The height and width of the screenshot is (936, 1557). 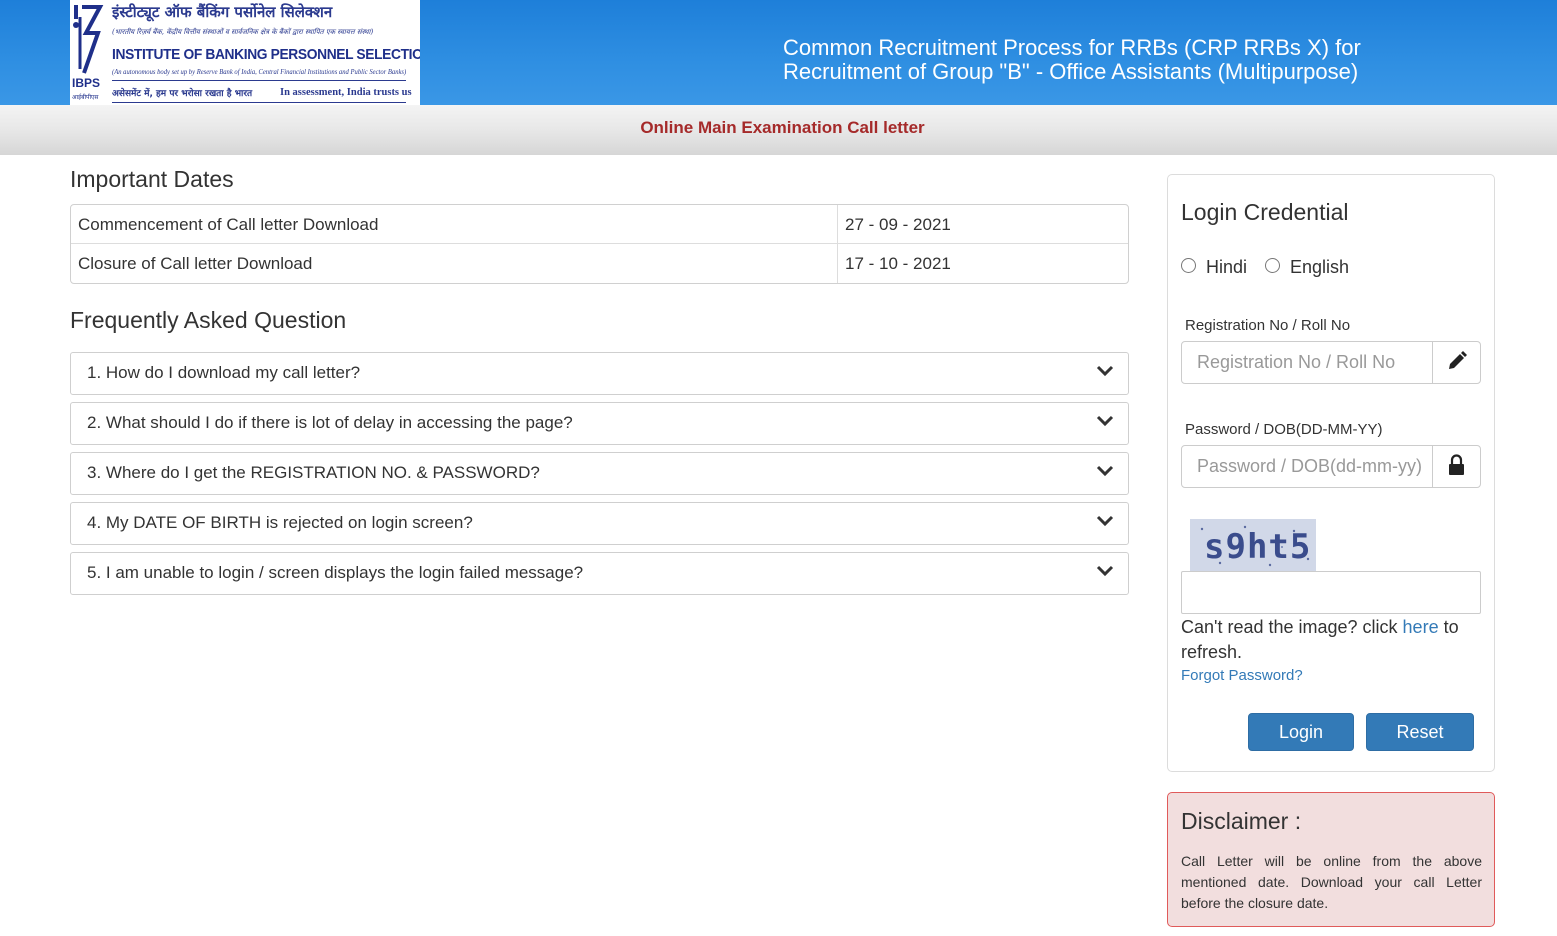 I want to click on svg-text: आईबीपीएस, so click(x=85, y=97).